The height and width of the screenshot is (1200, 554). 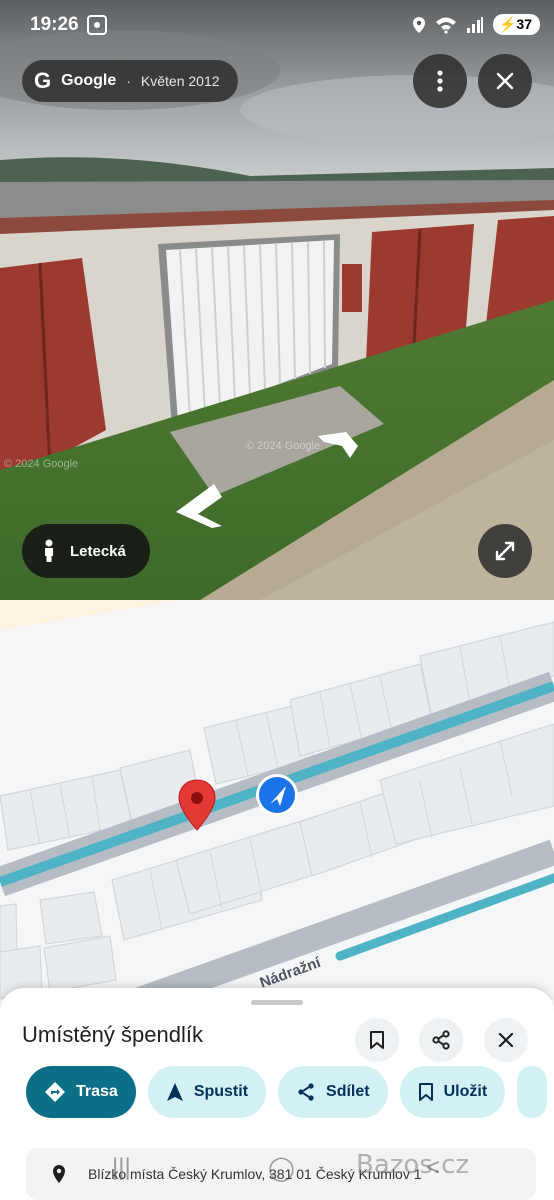 What do you see at coordinates (281, 1168) in the screenshot?
I see `home-icon: ◯` at bounding box center [281, 1168].